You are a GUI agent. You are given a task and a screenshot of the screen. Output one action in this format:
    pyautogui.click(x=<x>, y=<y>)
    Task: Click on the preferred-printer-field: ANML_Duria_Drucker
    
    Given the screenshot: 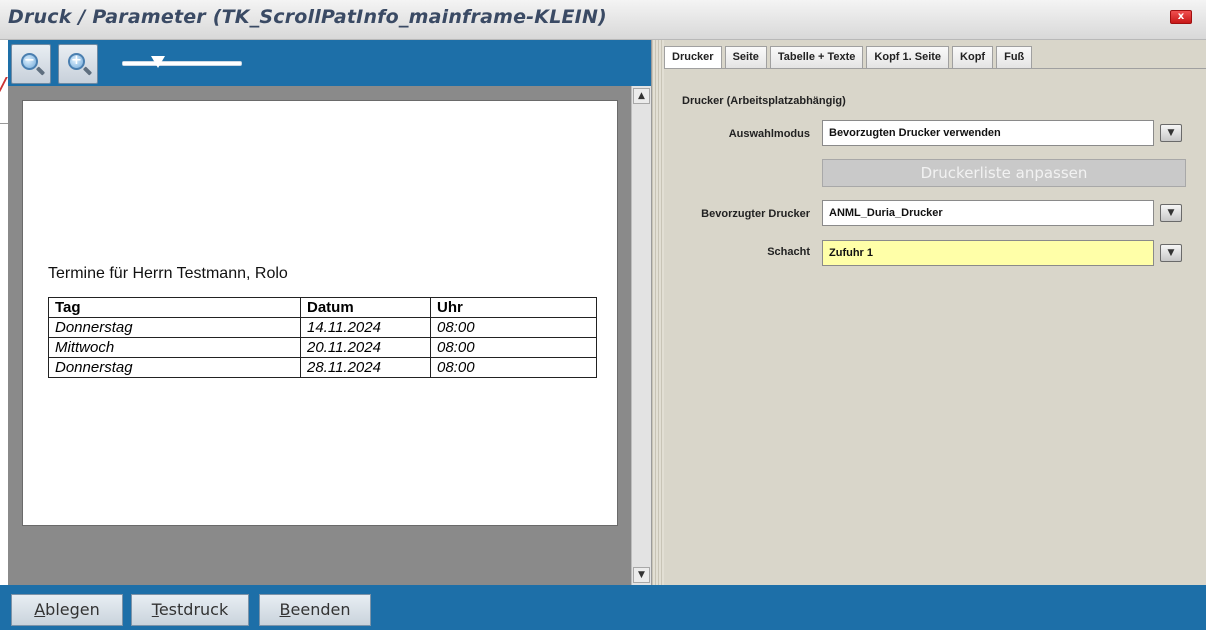 What is the action you would take?
    pyautogui.click(x=988, y=213)
    